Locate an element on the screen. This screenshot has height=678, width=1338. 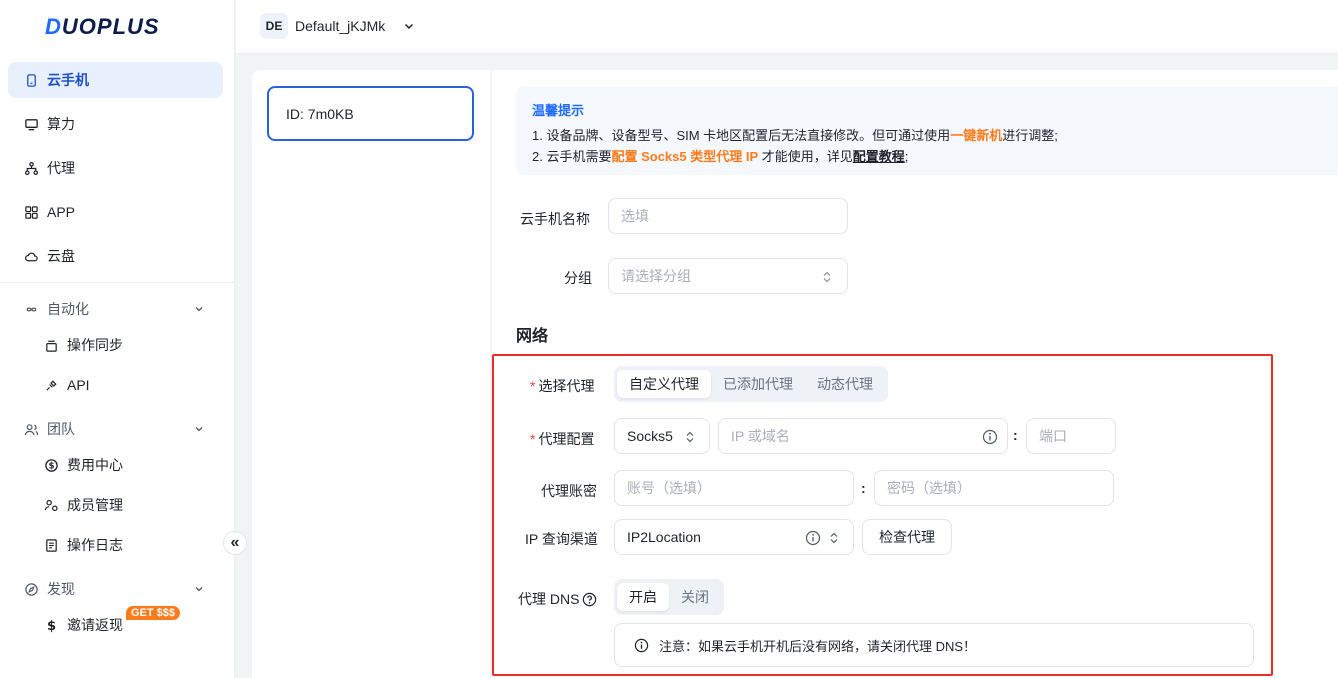
dollar-circle-icon: $ is located at coordinates (51, 465).